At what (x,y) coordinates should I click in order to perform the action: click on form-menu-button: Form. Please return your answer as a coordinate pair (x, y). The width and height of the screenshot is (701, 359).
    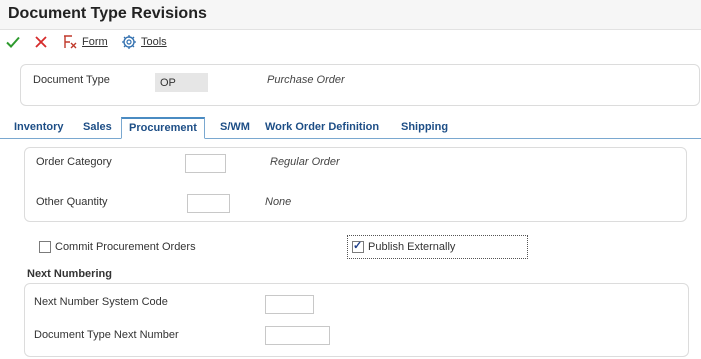
    Looking at the image, I should click on (85, 42).